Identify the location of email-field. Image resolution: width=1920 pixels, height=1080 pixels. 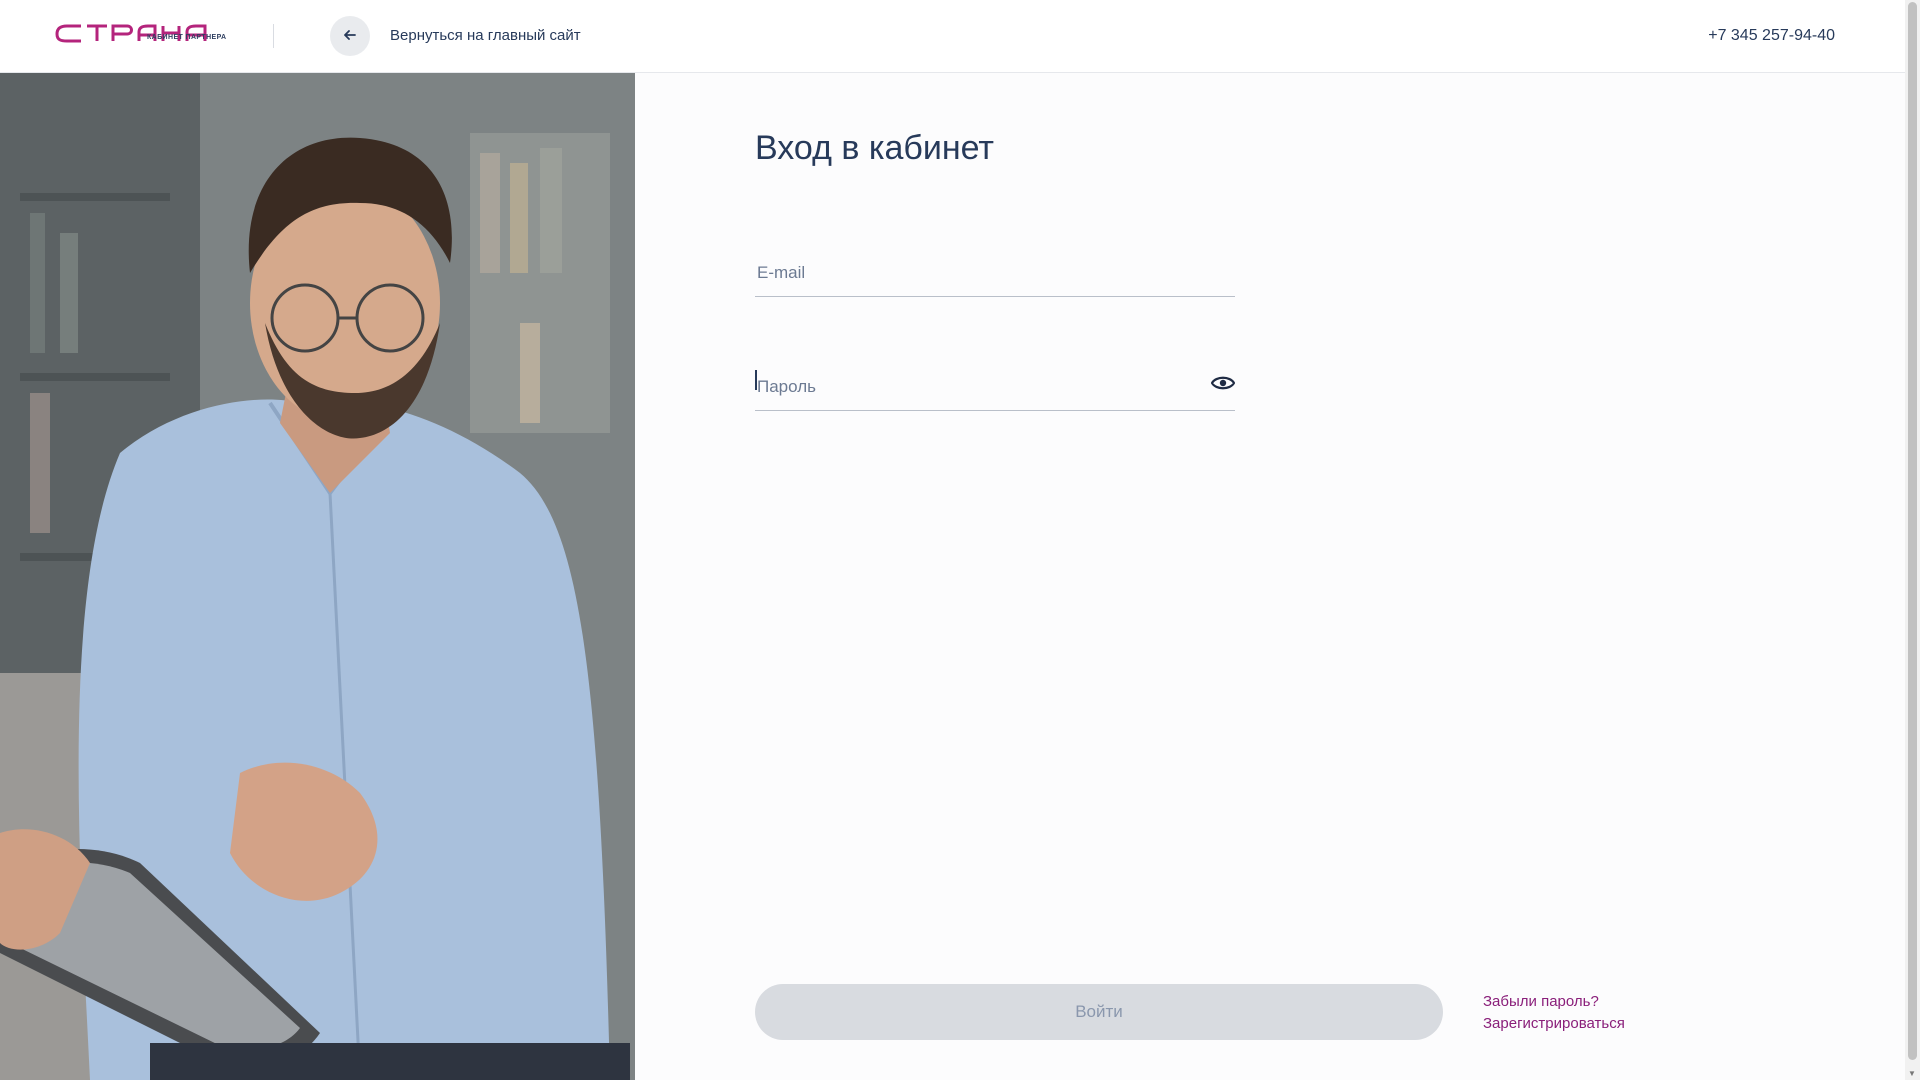
(995, 266).